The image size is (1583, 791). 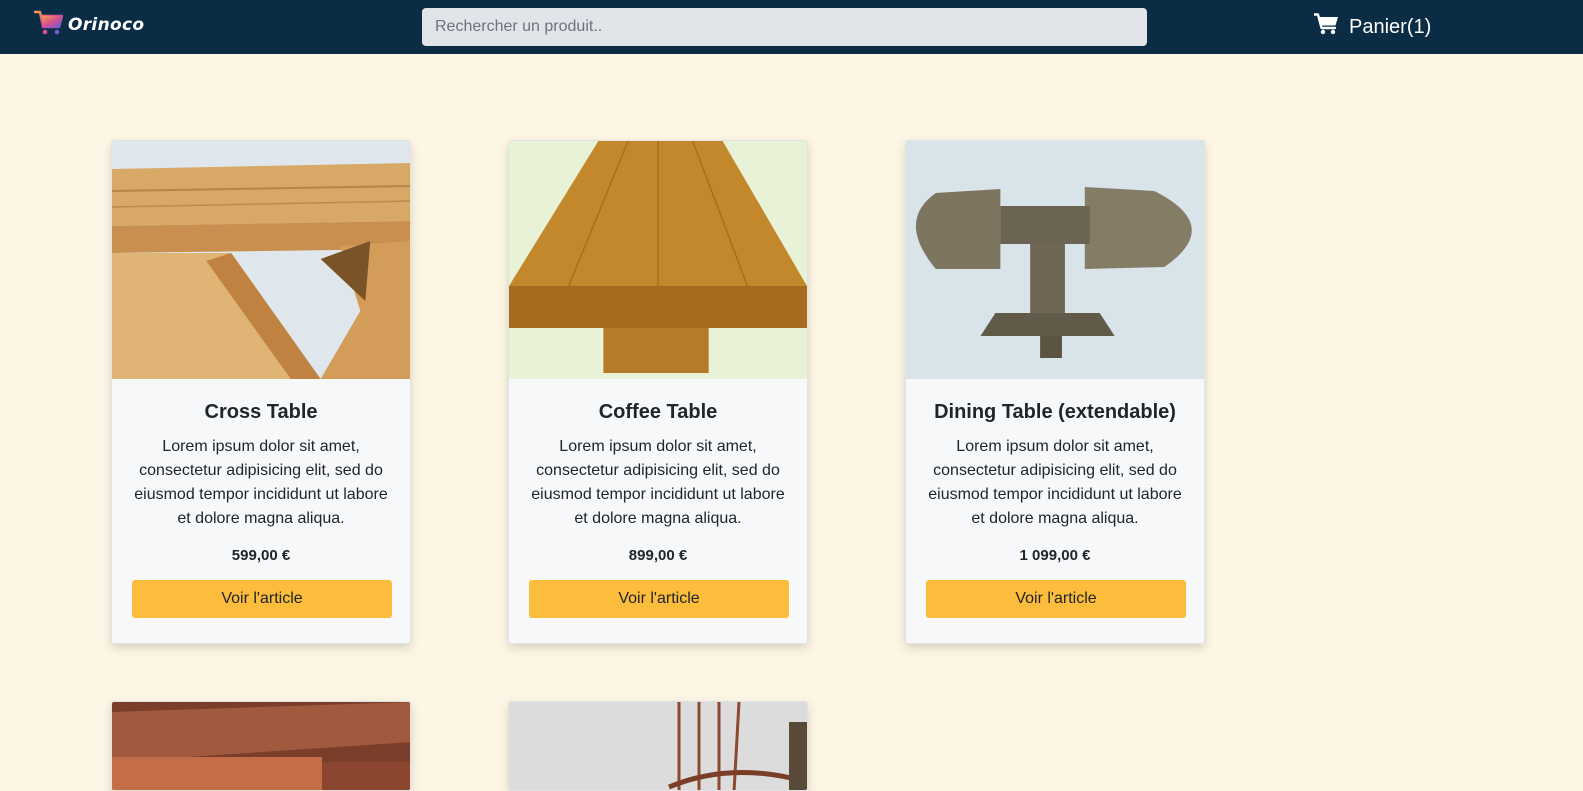 What do you see at coordinates (106, 25) in the screenshot?
I see `brand-name: Orinoco` at bounding box center [106, 25].